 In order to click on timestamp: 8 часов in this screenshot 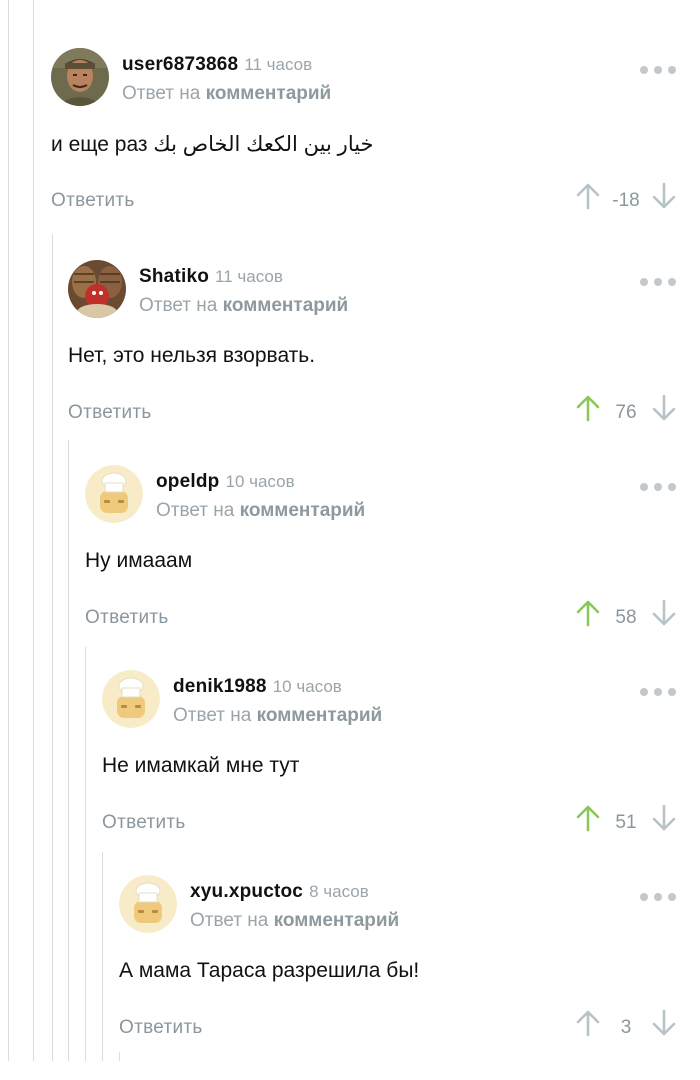, I will do `click(339, 891)`.